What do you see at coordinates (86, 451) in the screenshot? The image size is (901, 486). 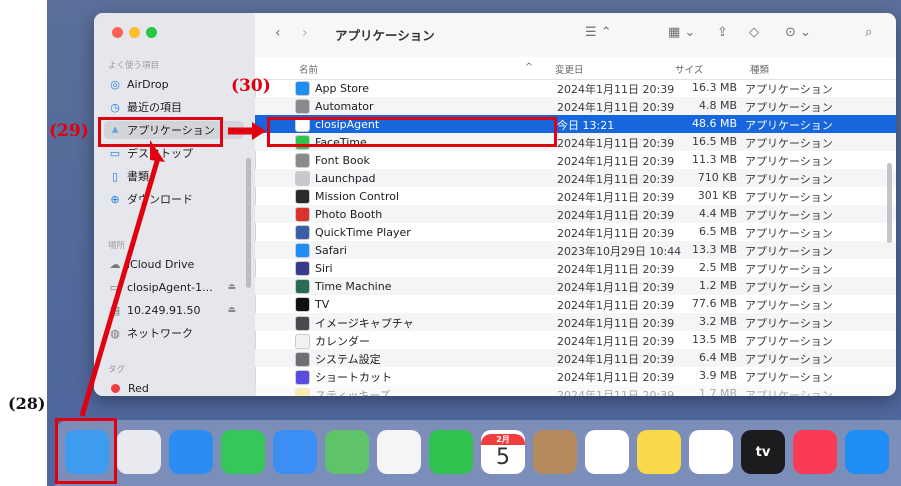 I see `highlight-finder-dock` at bounding box center [86, 451].